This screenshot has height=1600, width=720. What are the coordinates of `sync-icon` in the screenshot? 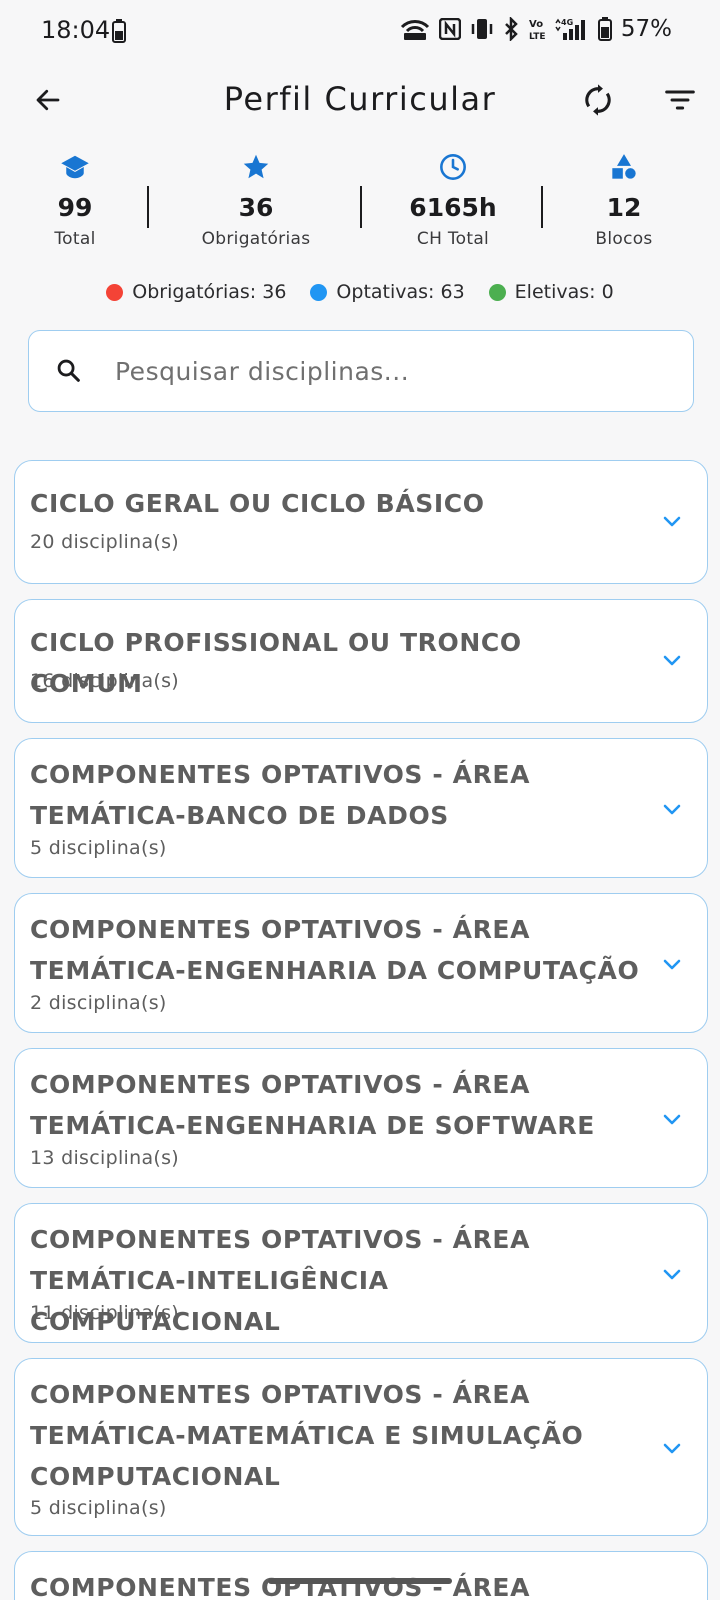 It's located at (598, 100).